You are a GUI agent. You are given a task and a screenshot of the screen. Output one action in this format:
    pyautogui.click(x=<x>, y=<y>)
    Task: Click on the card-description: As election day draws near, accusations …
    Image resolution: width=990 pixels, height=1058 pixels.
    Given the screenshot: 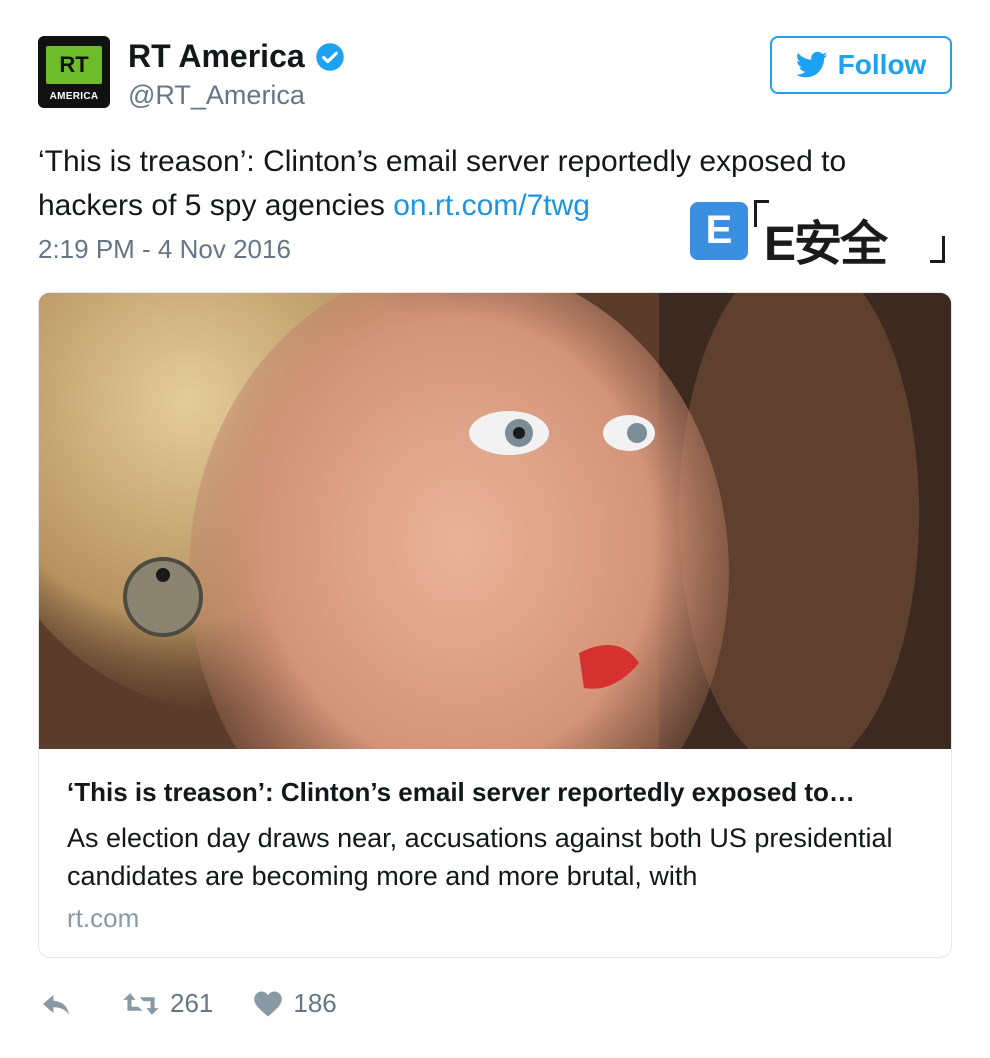 What is the action you would take?
    pyautogui.click(x=480, y=857)
    